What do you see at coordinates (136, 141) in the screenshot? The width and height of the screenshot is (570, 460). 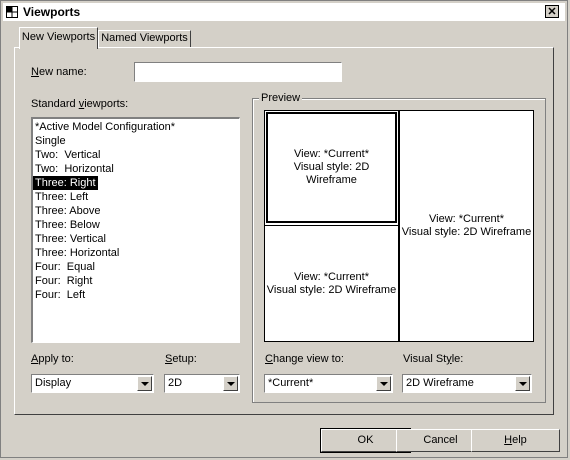 I see `list-item: Single` at bounding box center [136, 141].